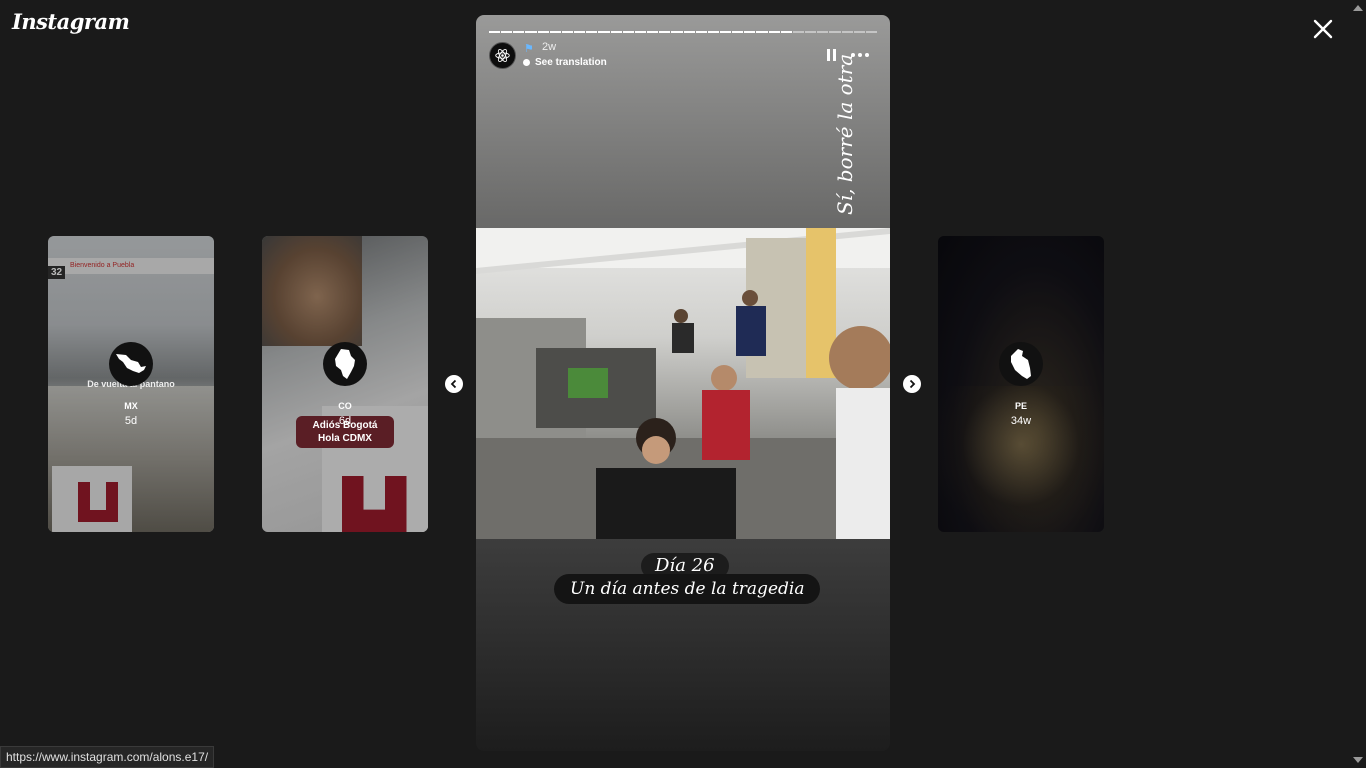 The height and width of the screenshot is (768, 1366). What do you see at coordinates (549, 47) in the screenshot?
I see `story-time: 2w` at bounding box center [549, 47].